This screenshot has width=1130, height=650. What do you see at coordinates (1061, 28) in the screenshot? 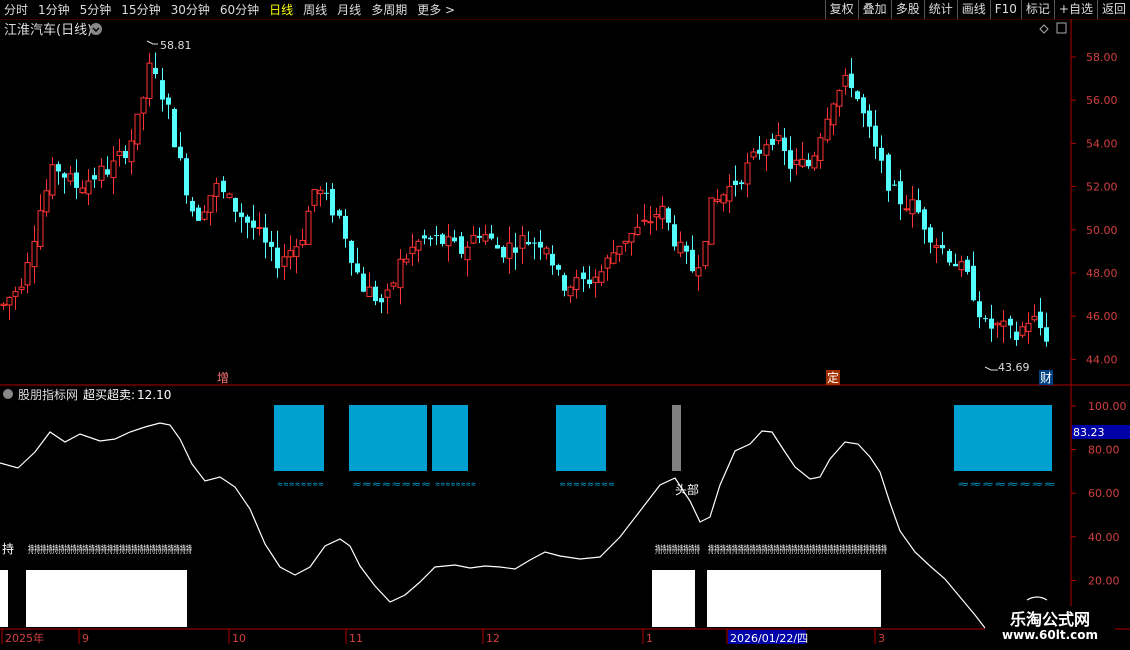
I see `window-icon` at bounding box center [1061, 28].